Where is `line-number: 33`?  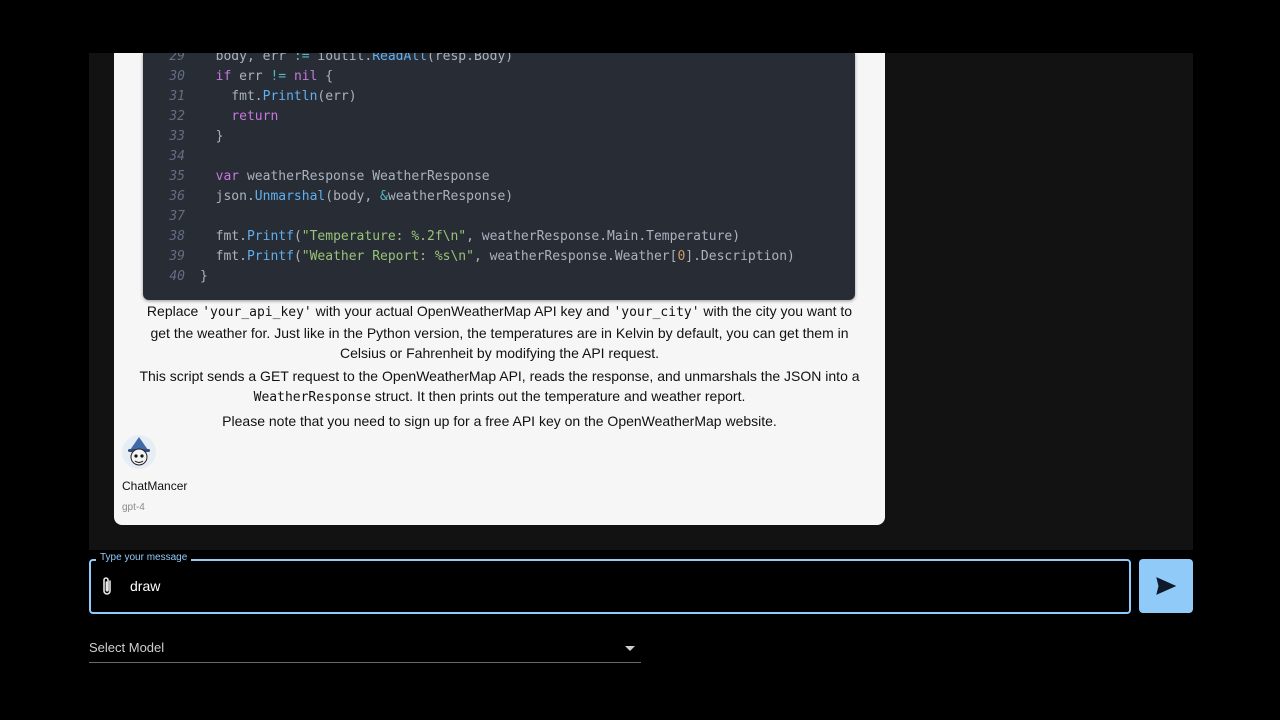 line-number: 33 is located at coordinates (177, 136).